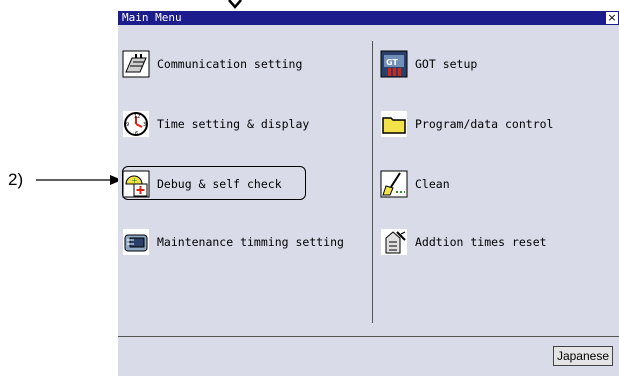  What do you see at coordinates (219, 184) in the screenshot?
I see `menu-item-label: Debug & self check` at bounding box center [219, 184].